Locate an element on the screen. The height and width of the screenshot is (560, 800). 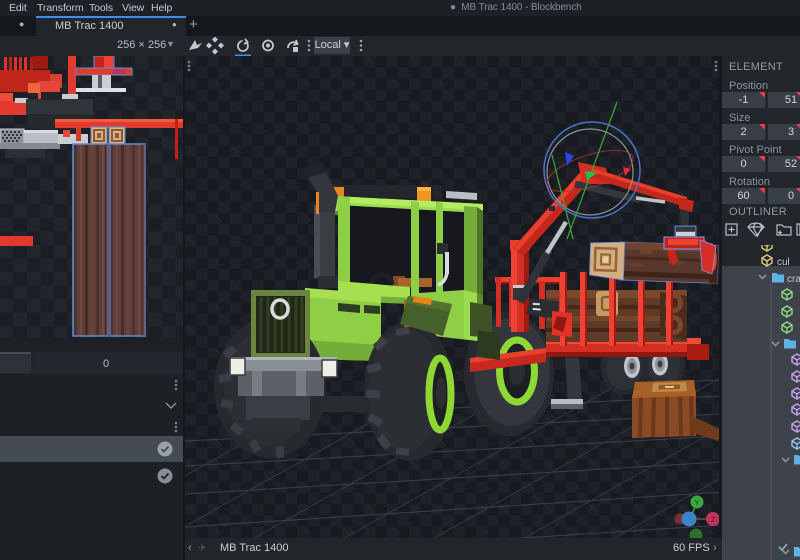
svg-text: Z is located at coordinates (713, 520).